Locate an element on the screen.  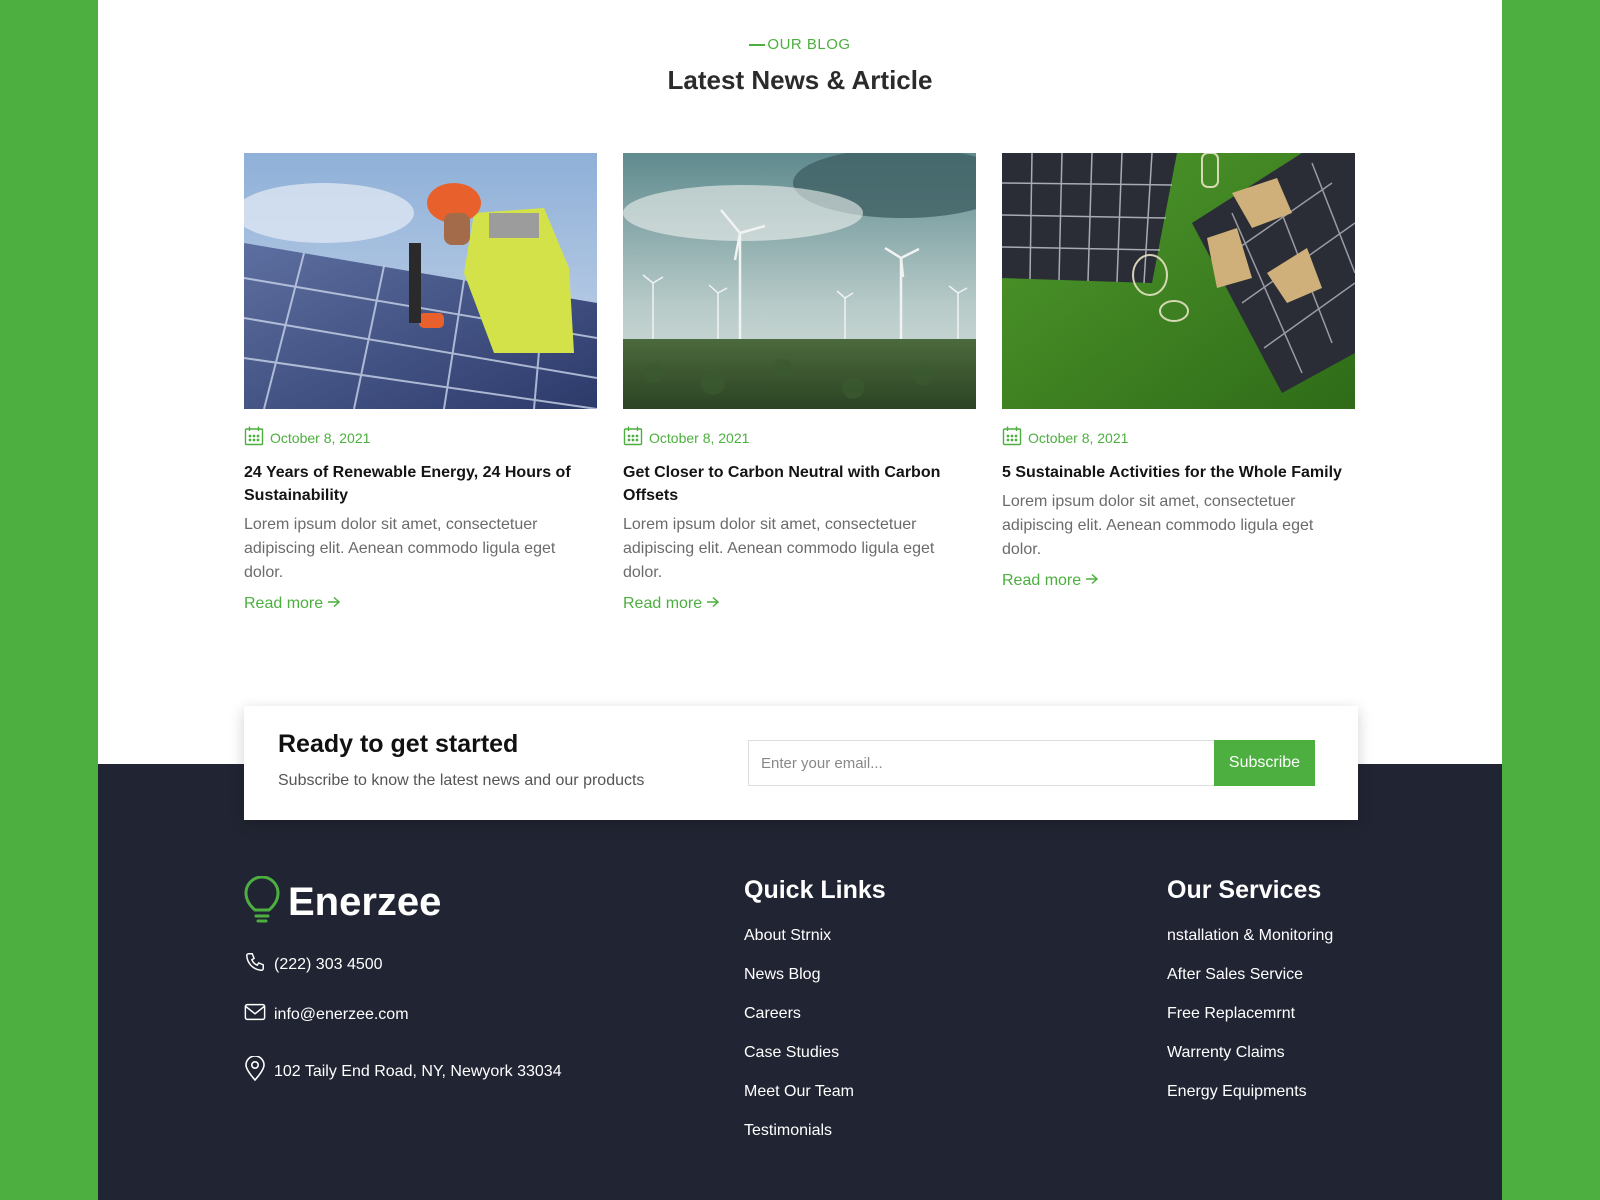
section-title: Latest News & Article is located at coordinates (800, 80).